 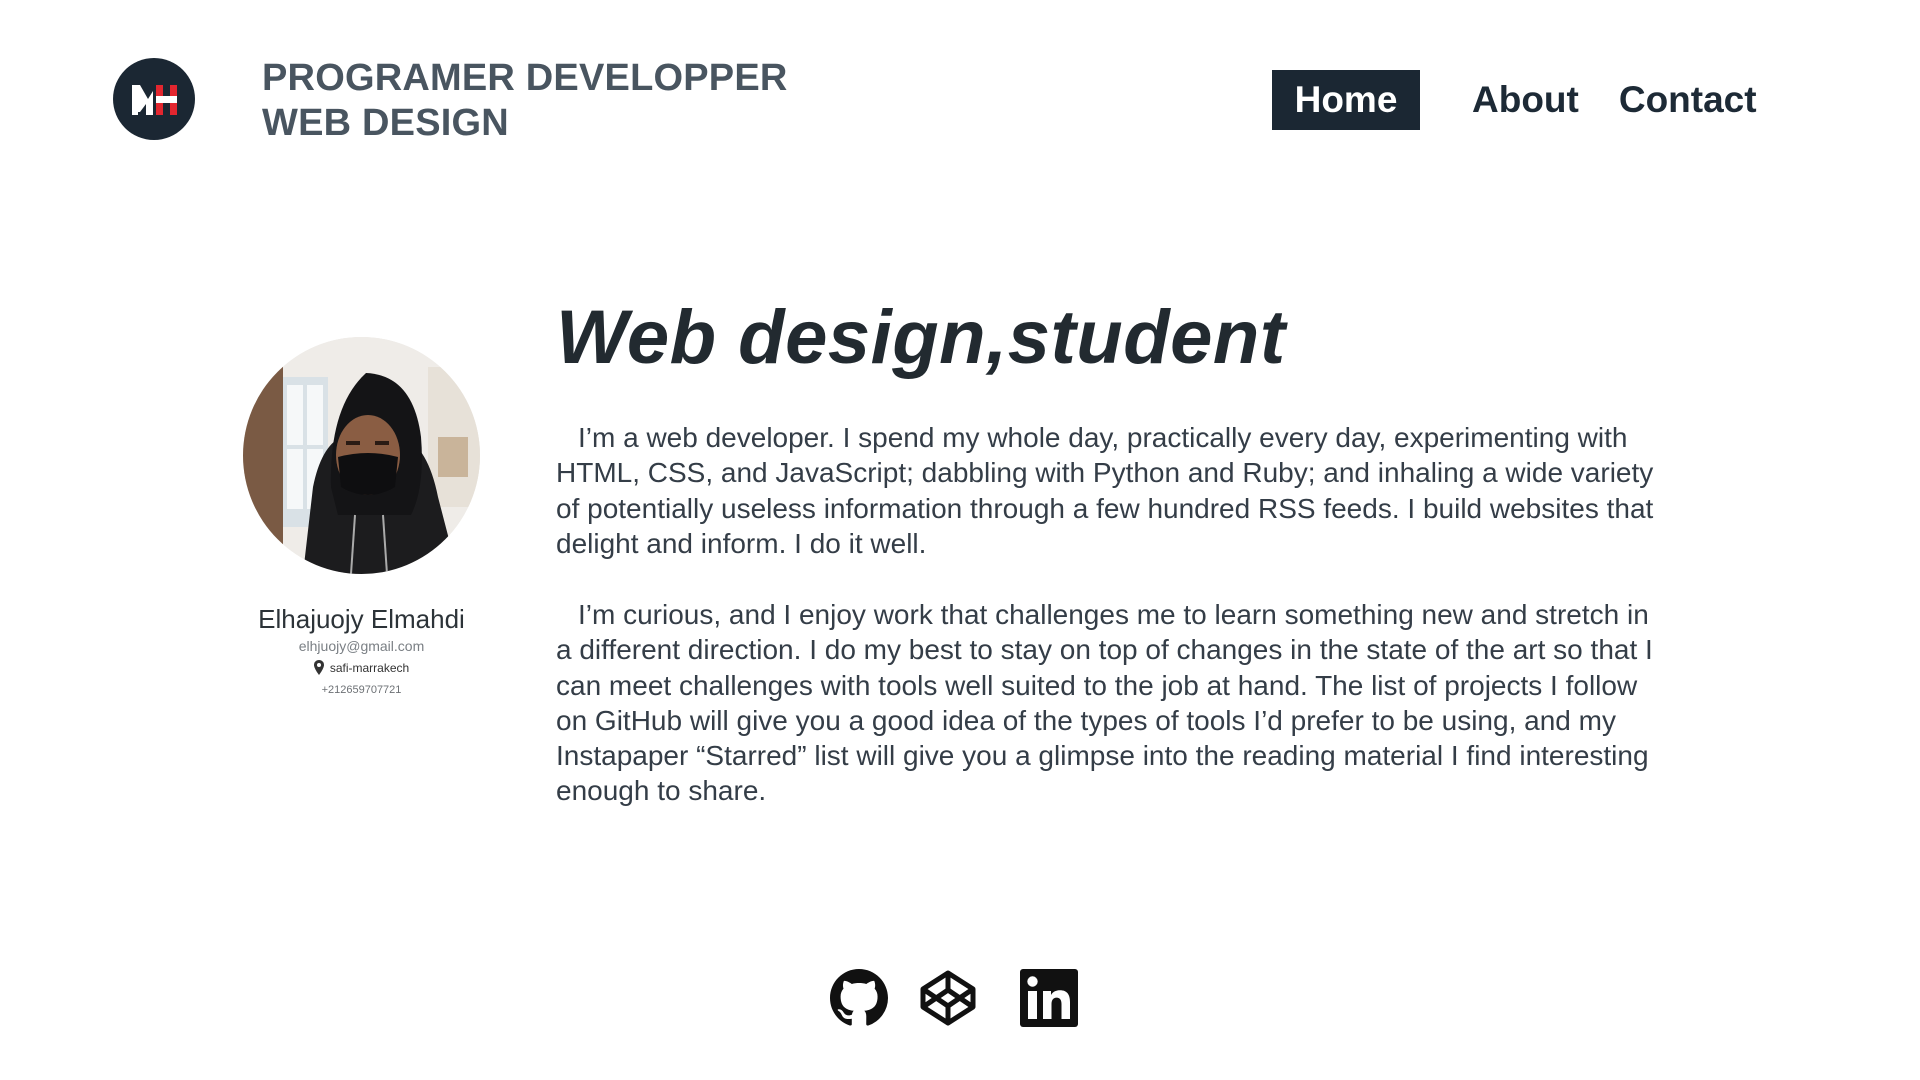 I want to click on social-links, so click(x=954, y=1000).